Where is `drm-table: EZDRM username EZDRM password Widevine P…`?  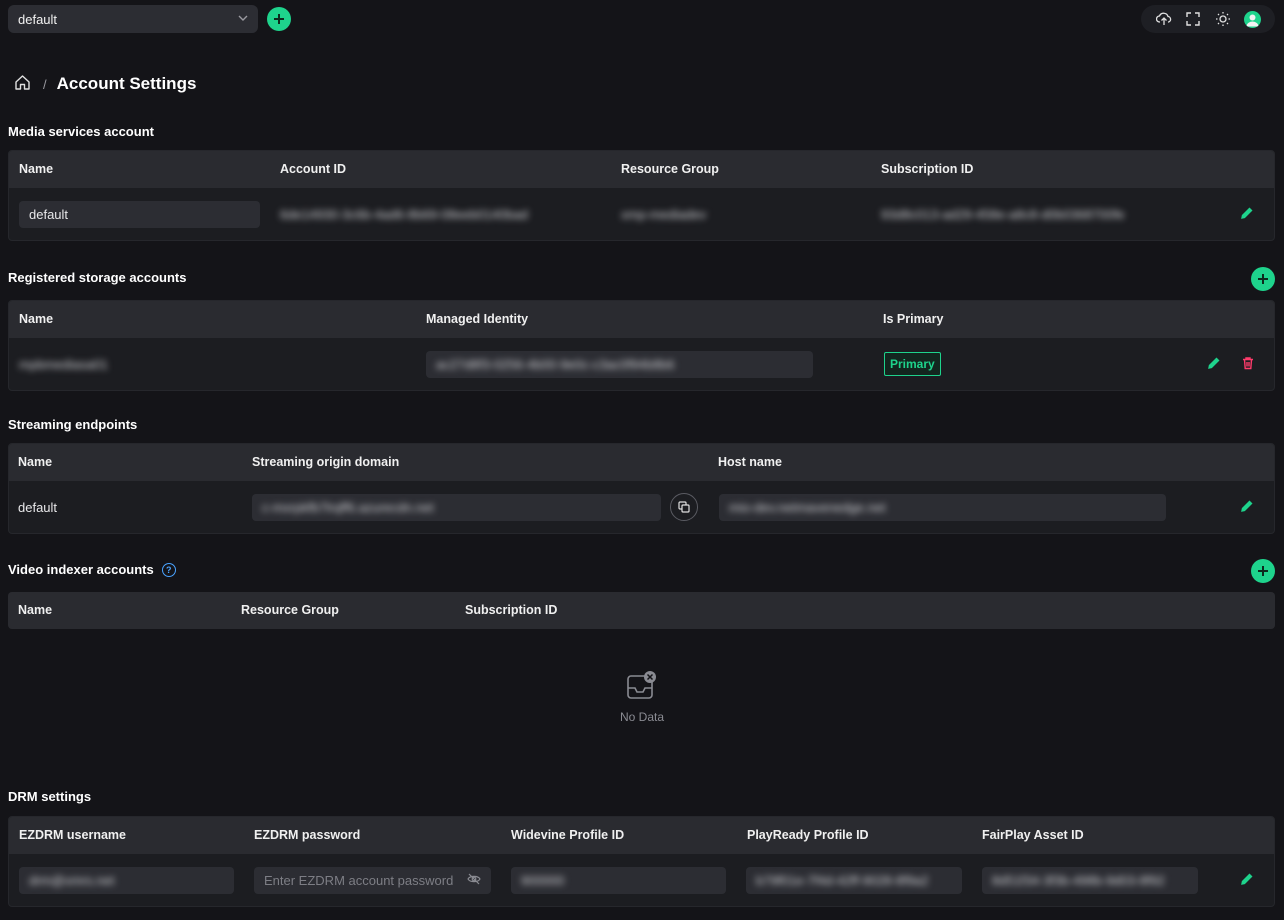 drm-table: EZDRM username EZDRM password Widevine P… is located at coordinates (641, 861).